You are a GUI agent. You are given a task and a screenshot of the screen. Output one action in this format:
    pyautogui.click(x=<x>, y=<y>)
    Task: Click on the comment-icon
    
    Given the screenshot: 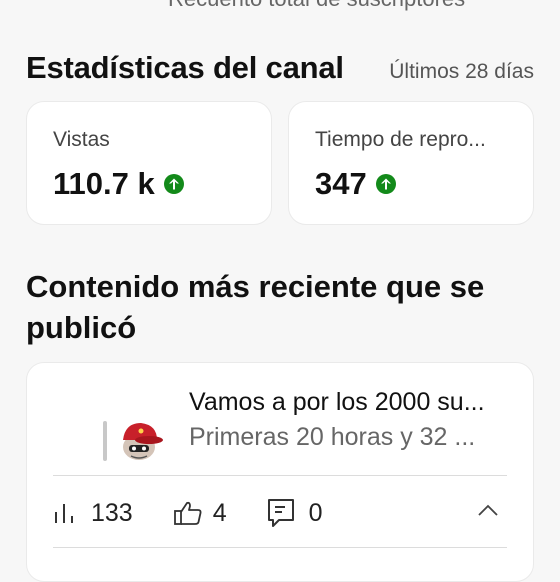 What is the action you would take?
    pyautogui.click(x=280, y=513)
    